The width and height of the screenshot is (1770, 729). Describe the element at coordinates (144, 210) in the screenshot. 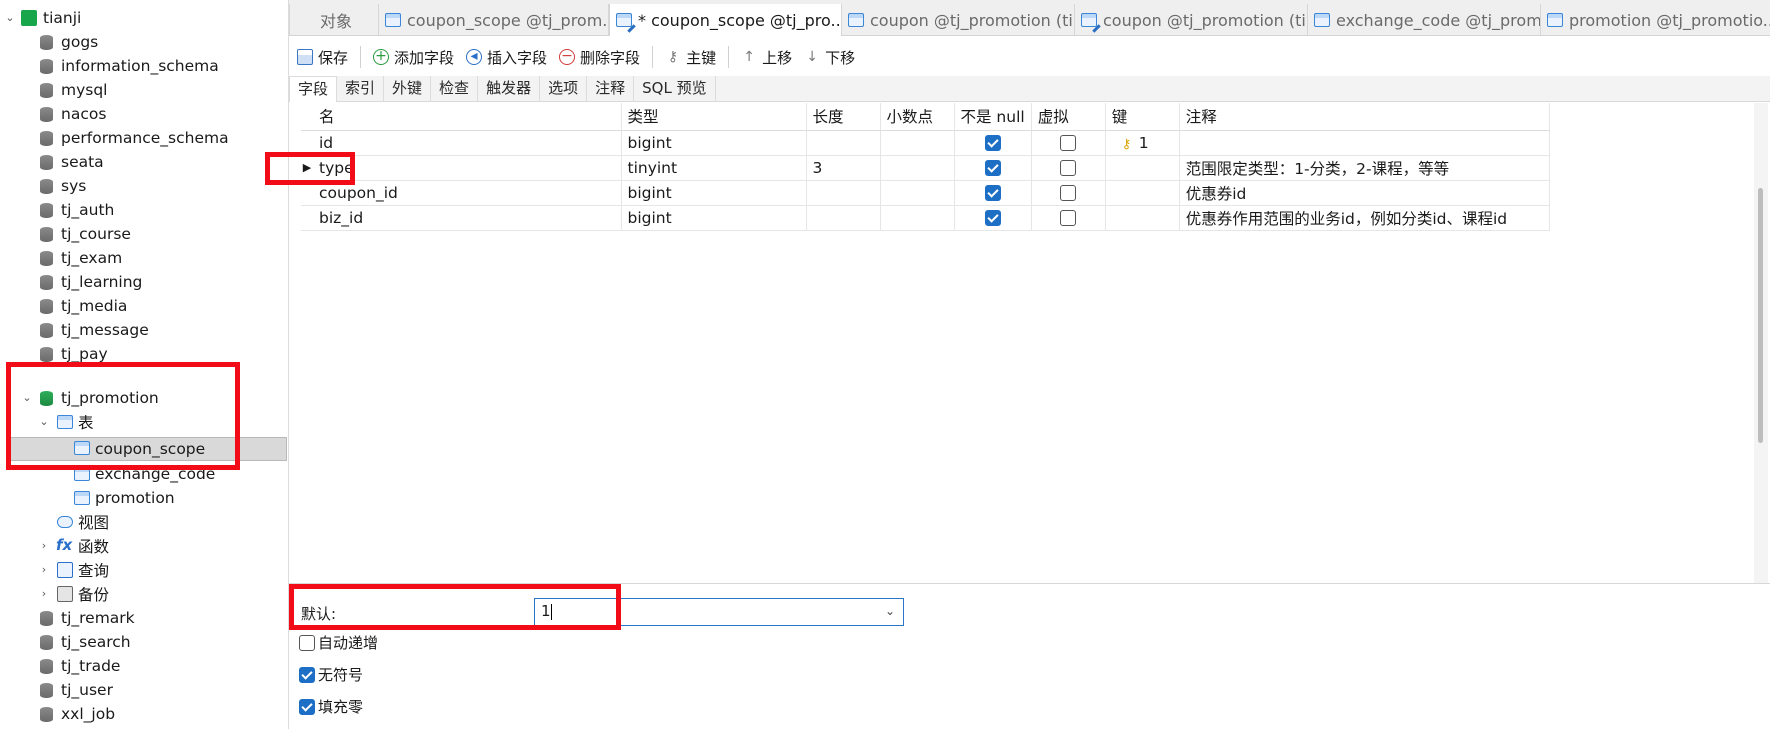

I see `tree-database-item: tj_auth` at that location.